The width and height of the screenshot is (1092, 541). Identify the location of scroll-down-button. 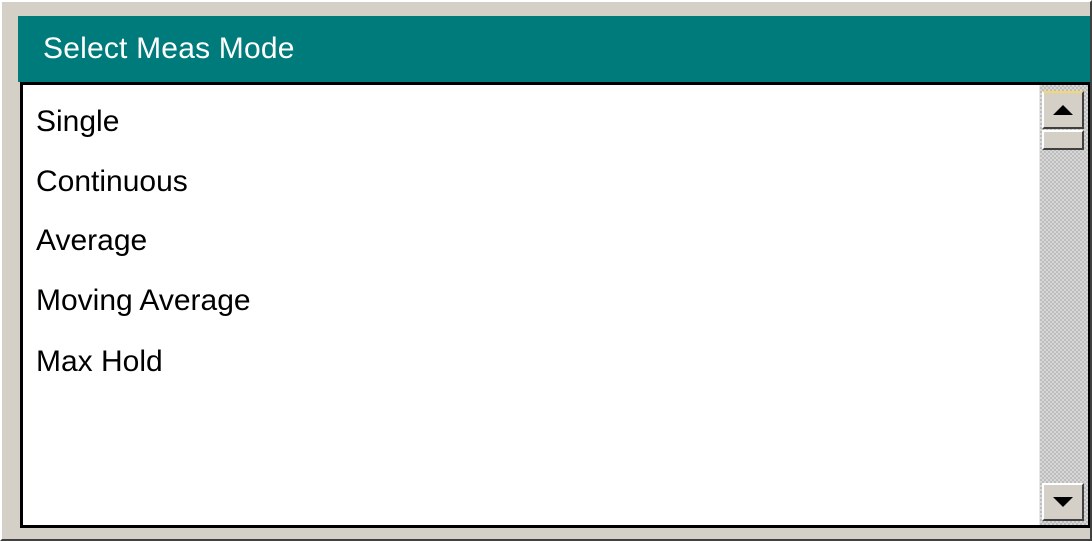
(1063, 502).